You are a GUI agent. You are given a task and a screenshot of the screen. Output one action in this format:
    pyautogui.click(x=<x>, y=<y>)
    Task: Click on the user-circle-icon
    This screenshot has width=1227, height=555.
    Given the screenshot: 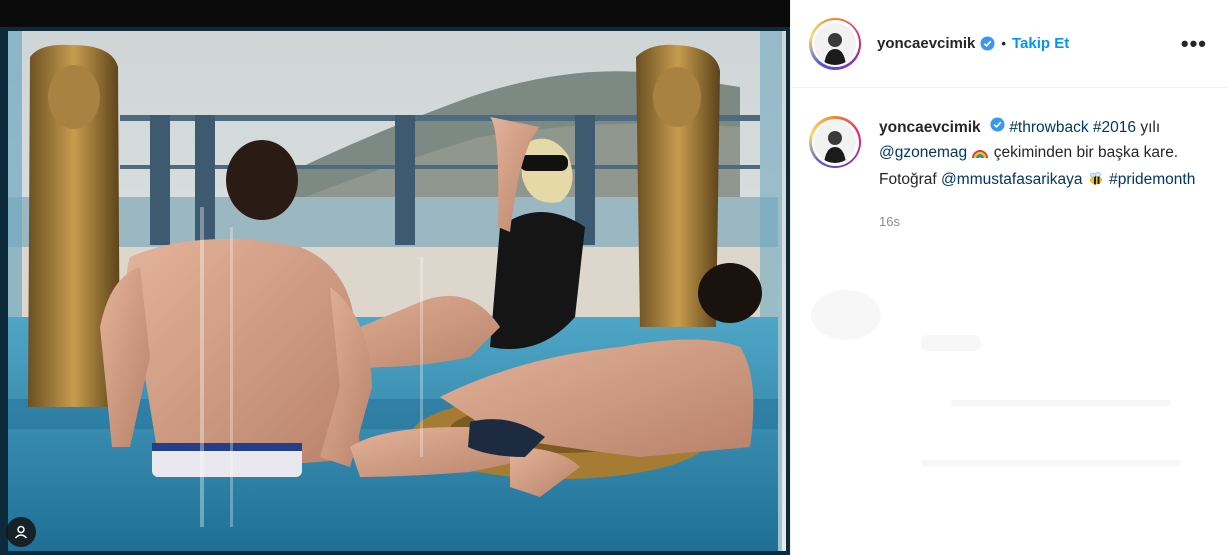 What is the action you would take?
    pyautogui.click(x=21, y=532)
    